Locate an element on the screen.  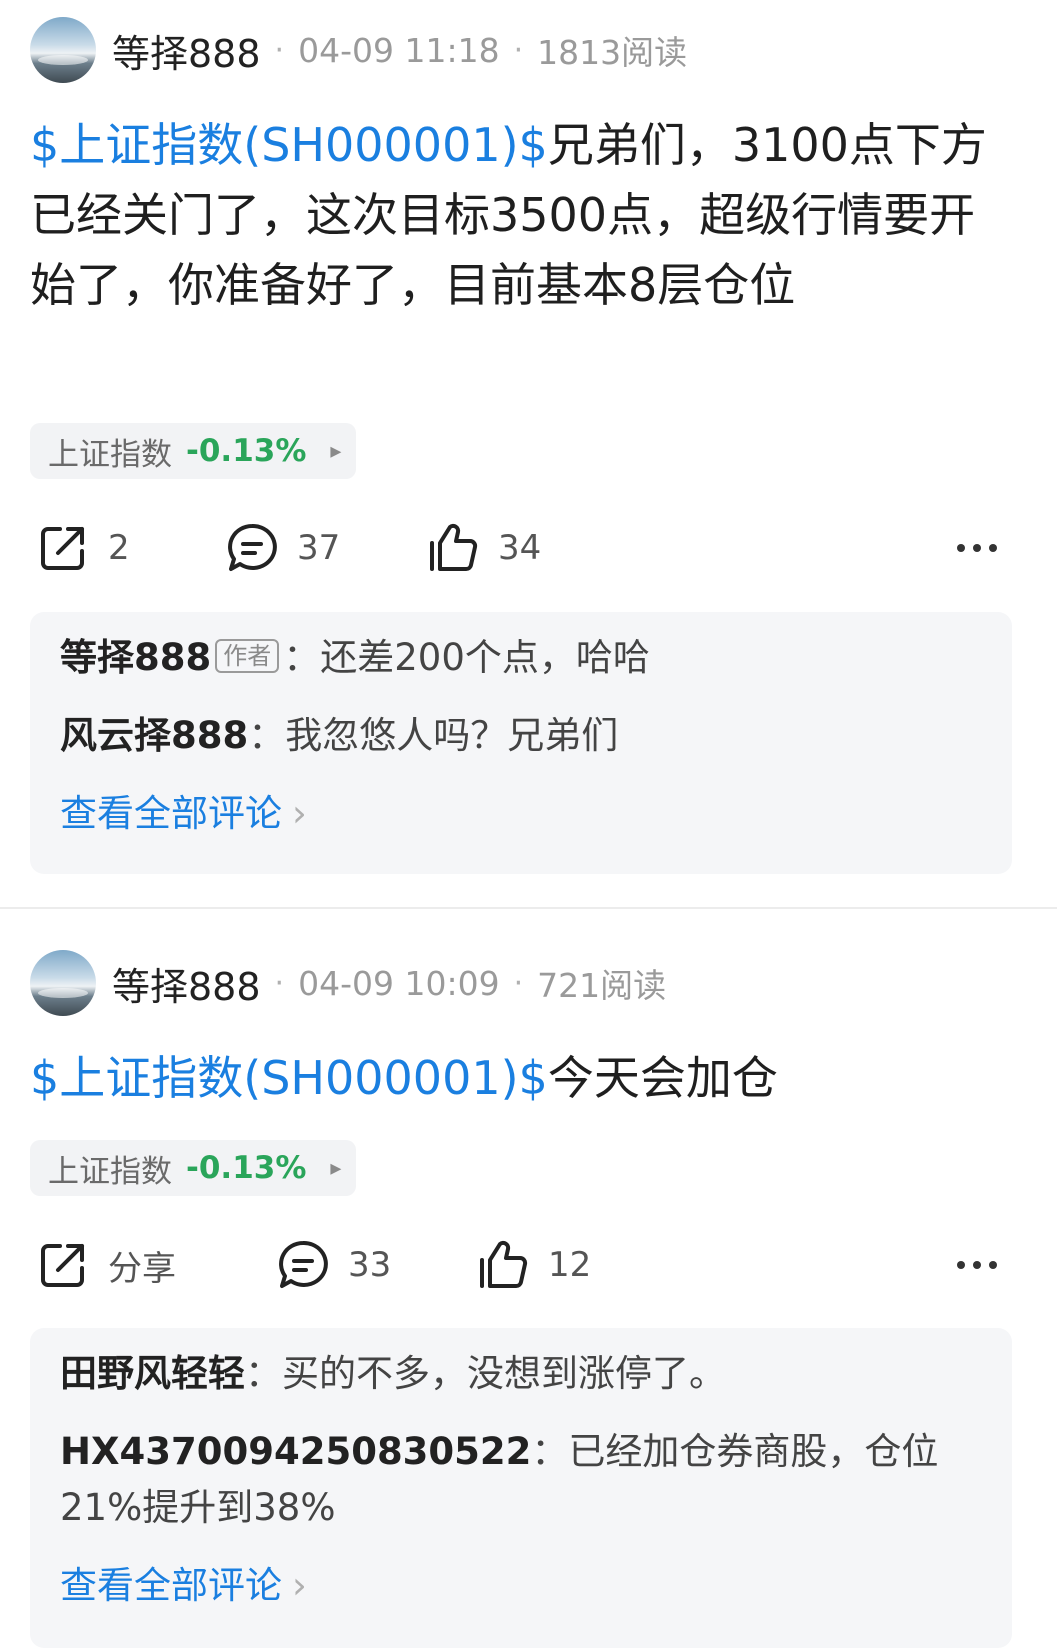
comment-author: 田野风轻轻 is located at coordinates (152, 1373).